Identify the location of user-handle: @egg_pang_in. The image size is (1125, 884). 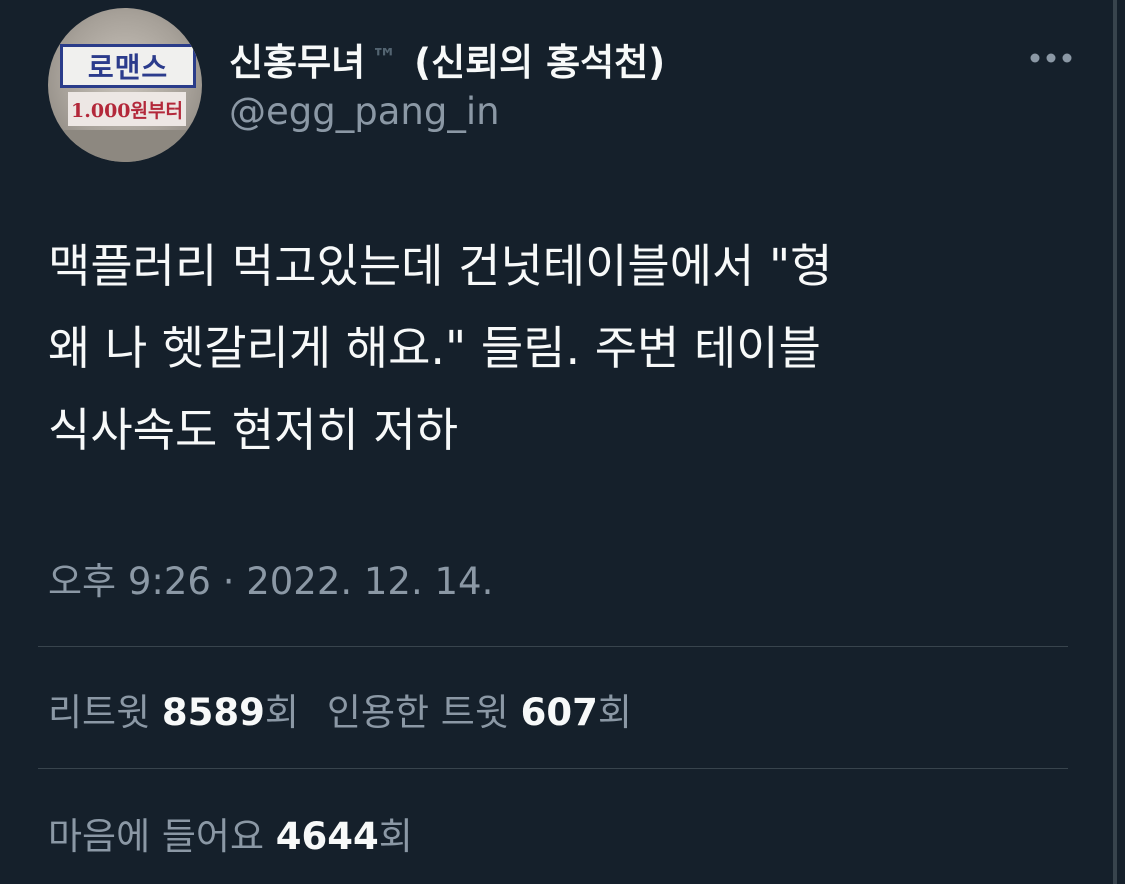
(447, 111).